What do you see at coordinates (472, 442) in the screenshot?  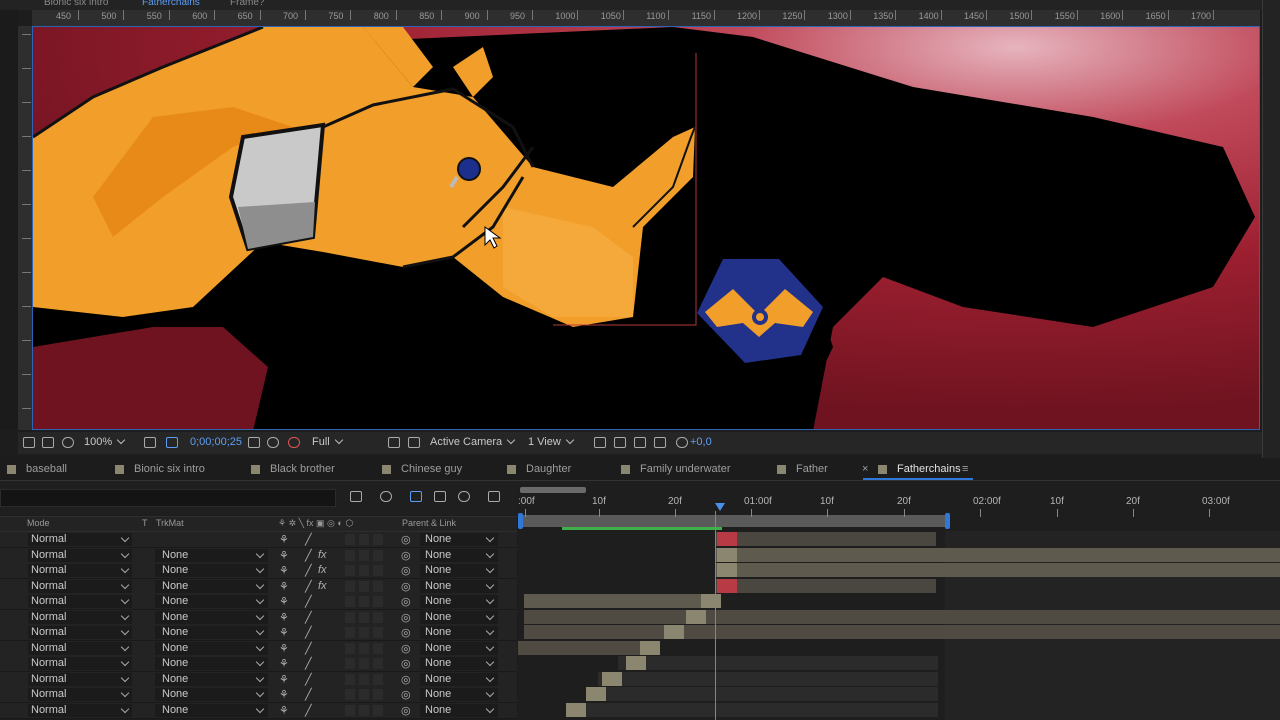 I see `camera-select: Active Camera` at bounding box center [472, 442].